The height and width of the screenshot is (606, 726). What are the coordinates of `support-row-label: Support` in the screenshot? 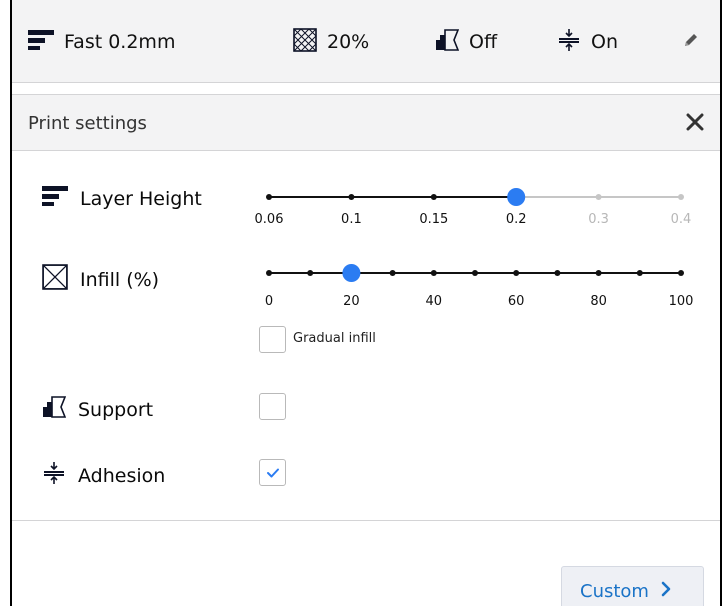 It's located at (97, 409).